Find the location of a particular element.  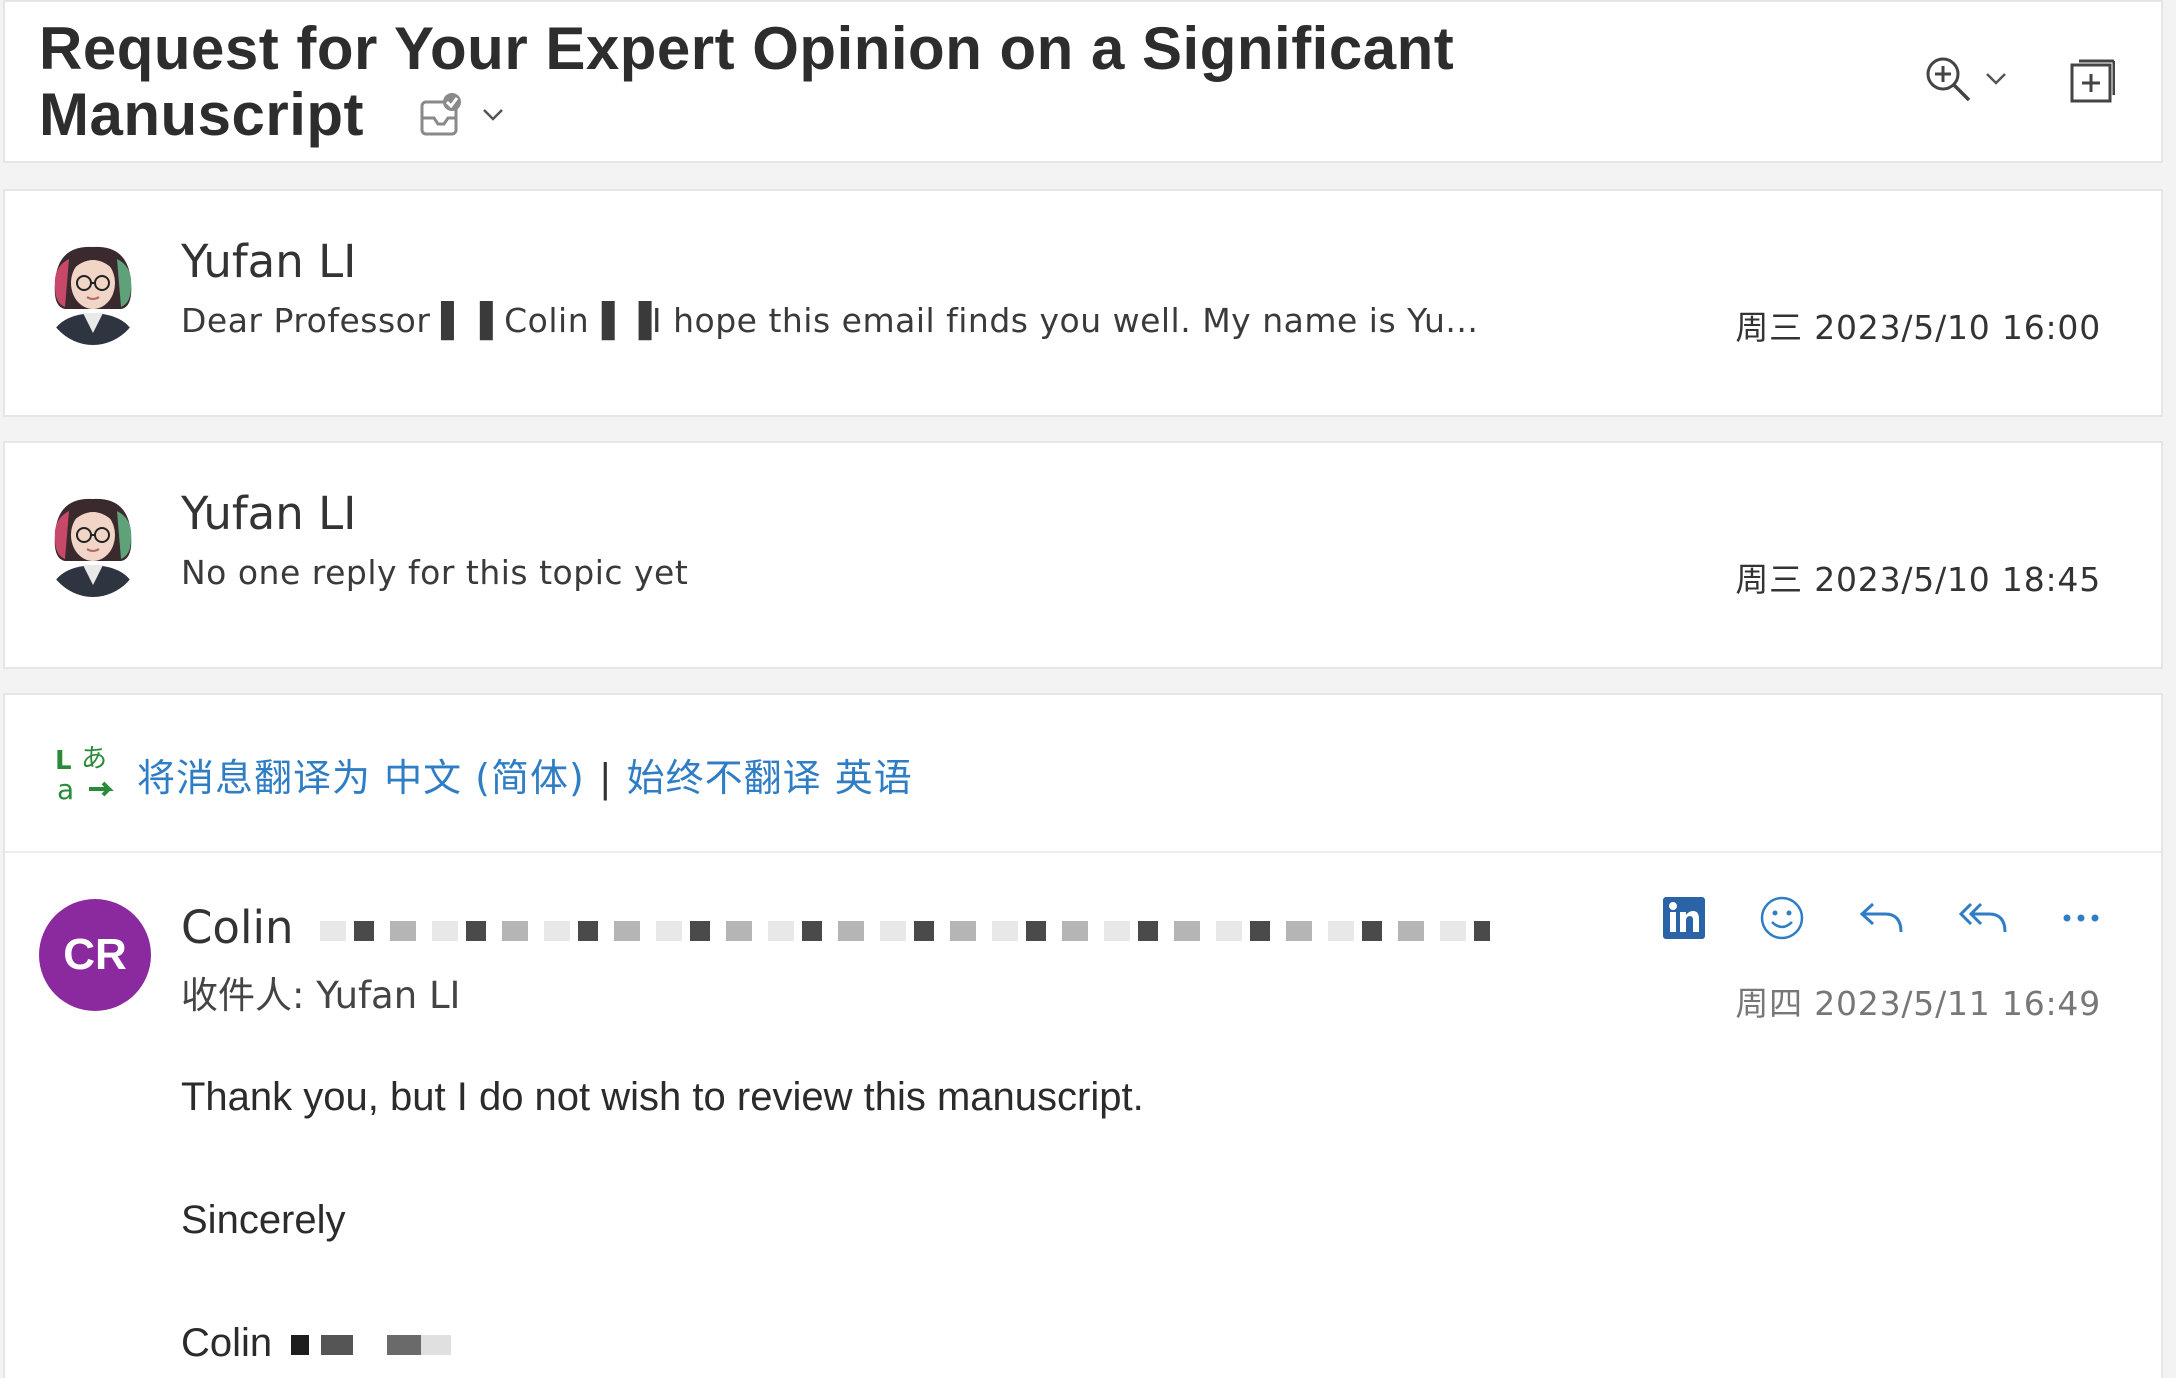

open-window-icon is located at coordinates (2093, 81).